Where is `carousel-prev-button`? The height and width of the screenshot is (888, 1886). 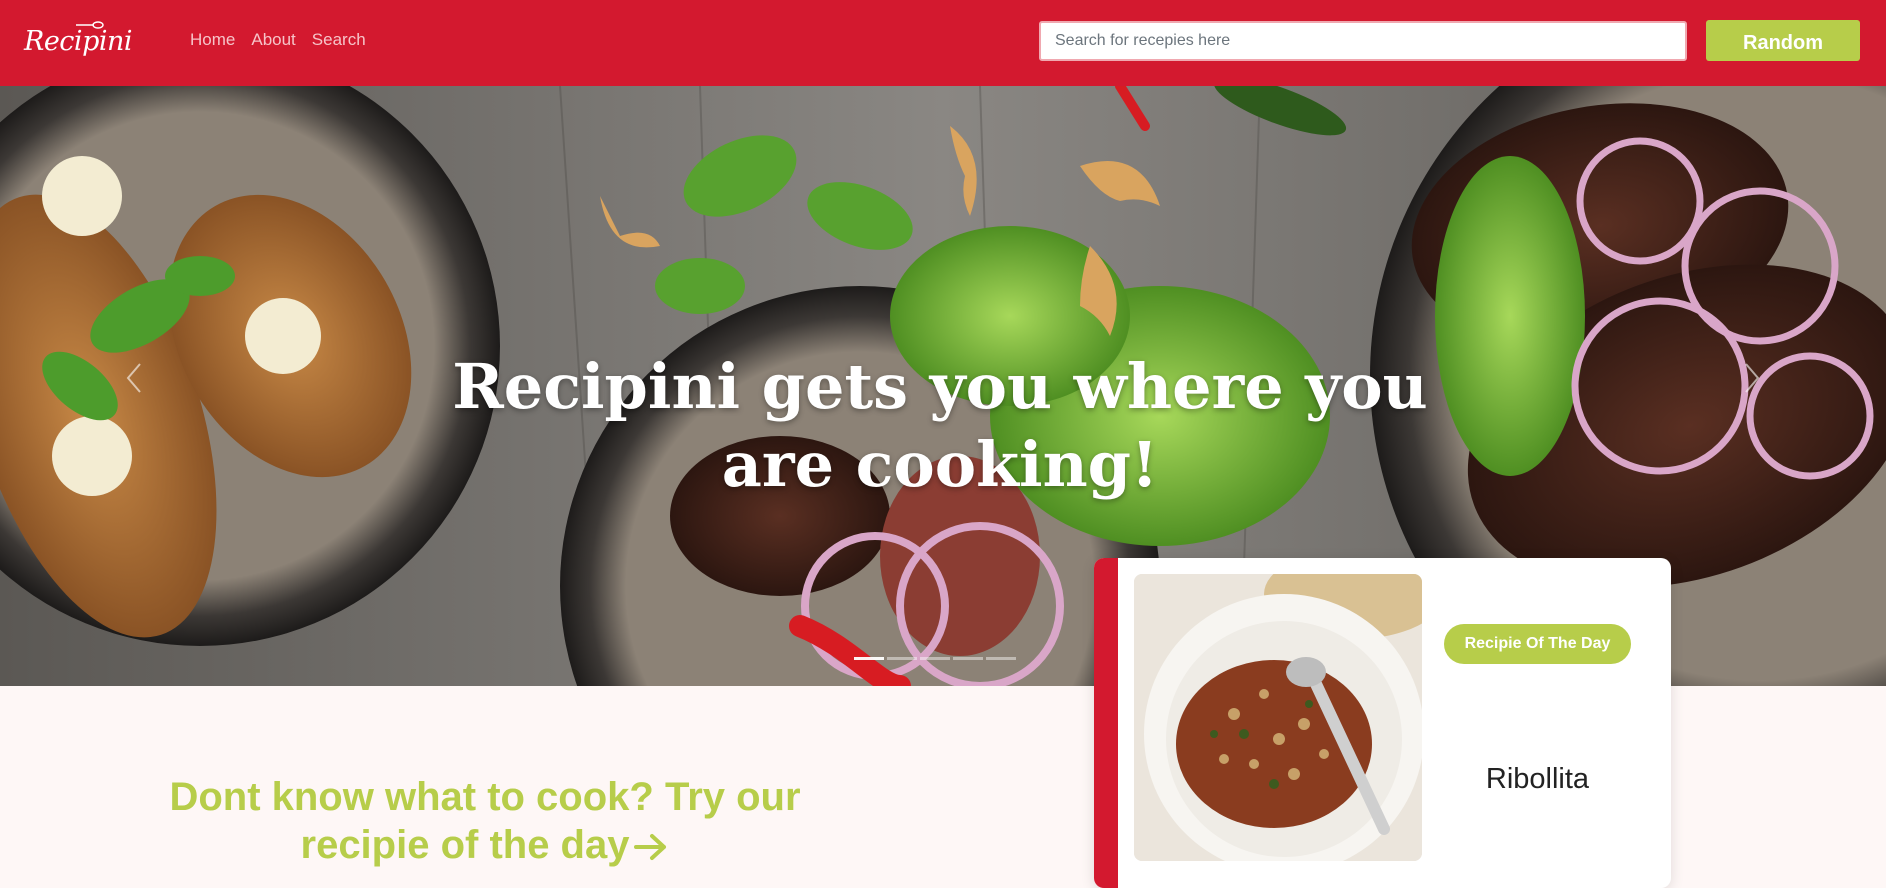 carousel-prev-button is located at coordinates (136, 378).